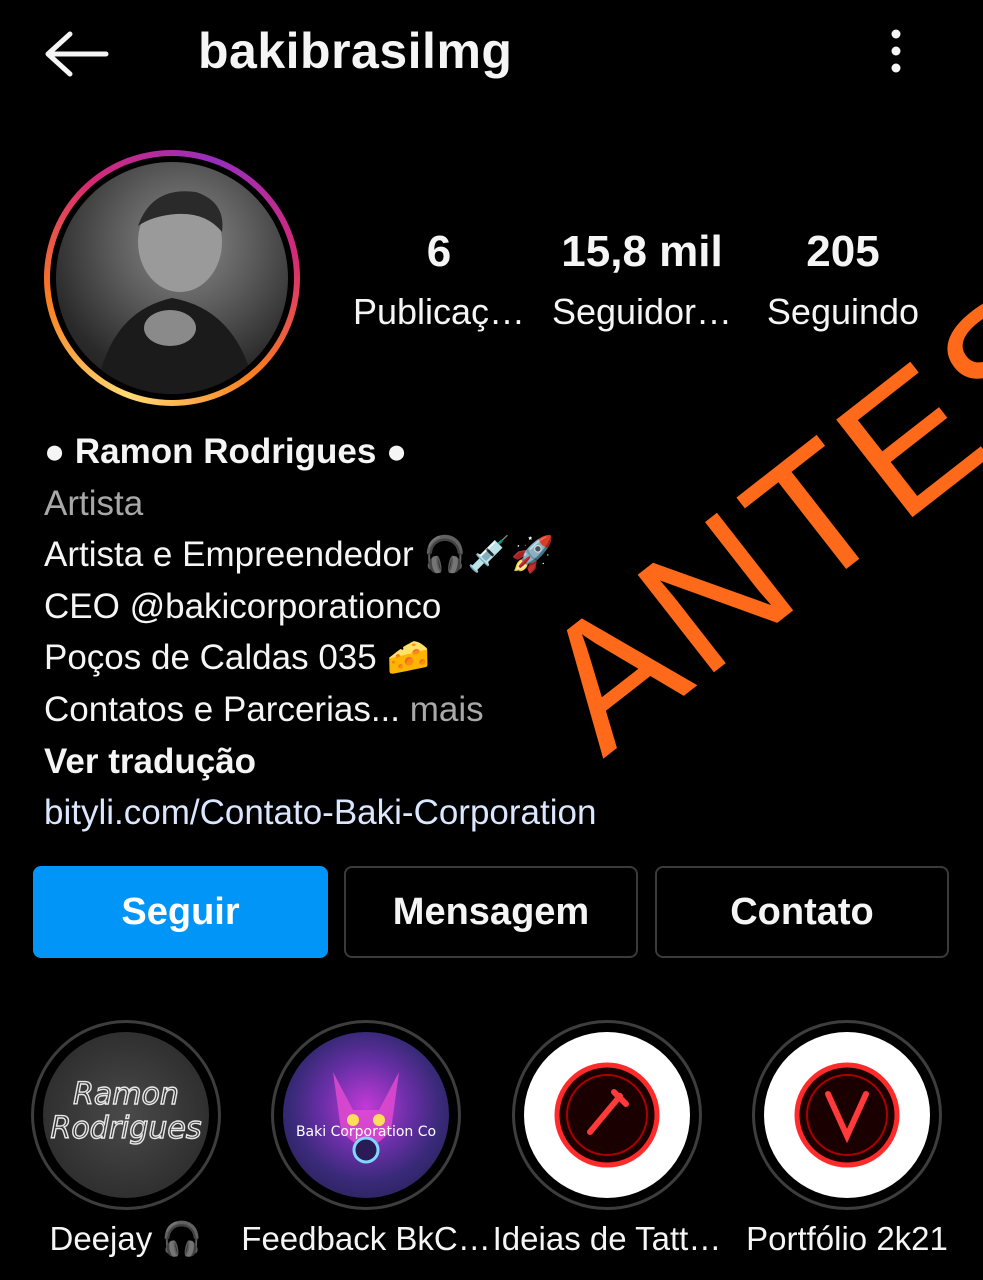 This screenshot has height=1280, width=983. I want to click on contact-button: Contato, so click(802, 912).